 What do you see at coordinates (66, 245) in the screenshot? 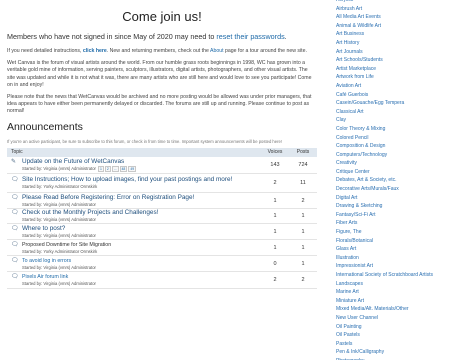
I see `topic-title-link: Proposed Downtime for Site Migration` at bounding box center [66, 245].